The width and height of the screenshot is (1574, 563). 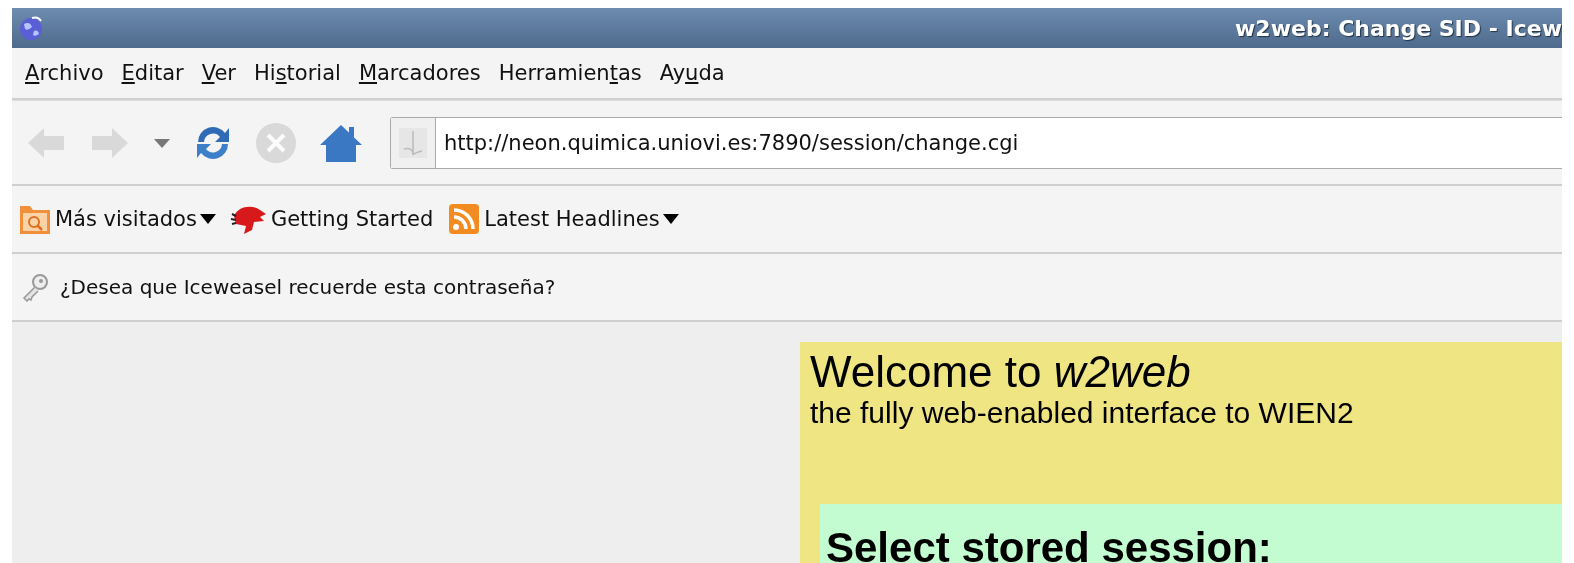 What do you see at coordinates (1000, 372) in the screenshot?
I see `welcome-heading: Welcome to w2web` at bounding box center [1000, 372].